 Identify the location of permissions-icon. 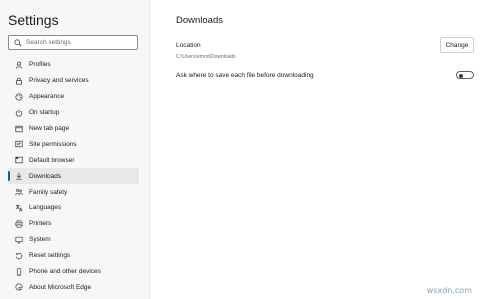
(18, 144).